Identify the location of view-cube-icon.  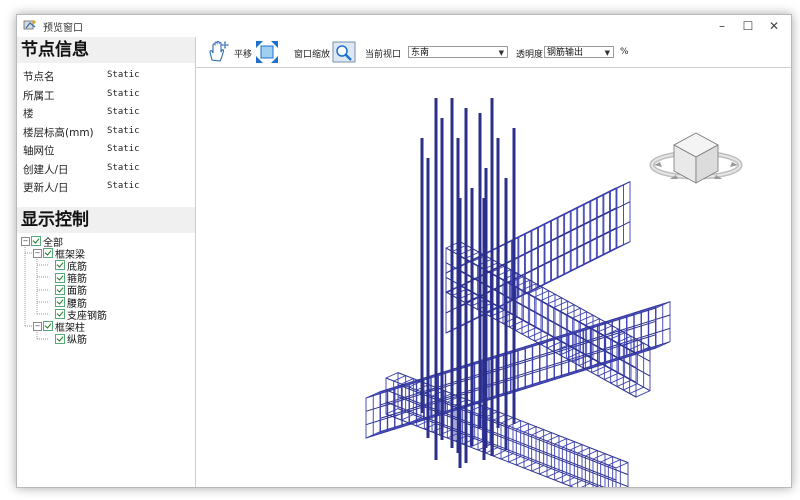
(696, 158).